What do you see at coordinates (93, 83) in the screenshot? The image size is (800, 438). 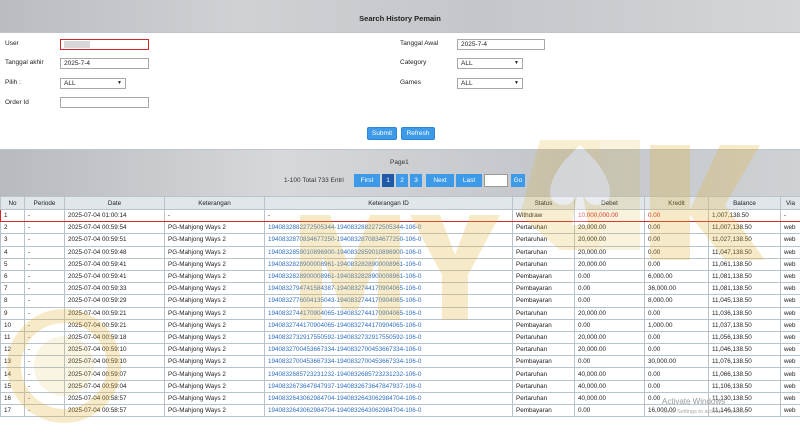 I see `pilih-select: ALL ▼` at bounding box center [93, 83].